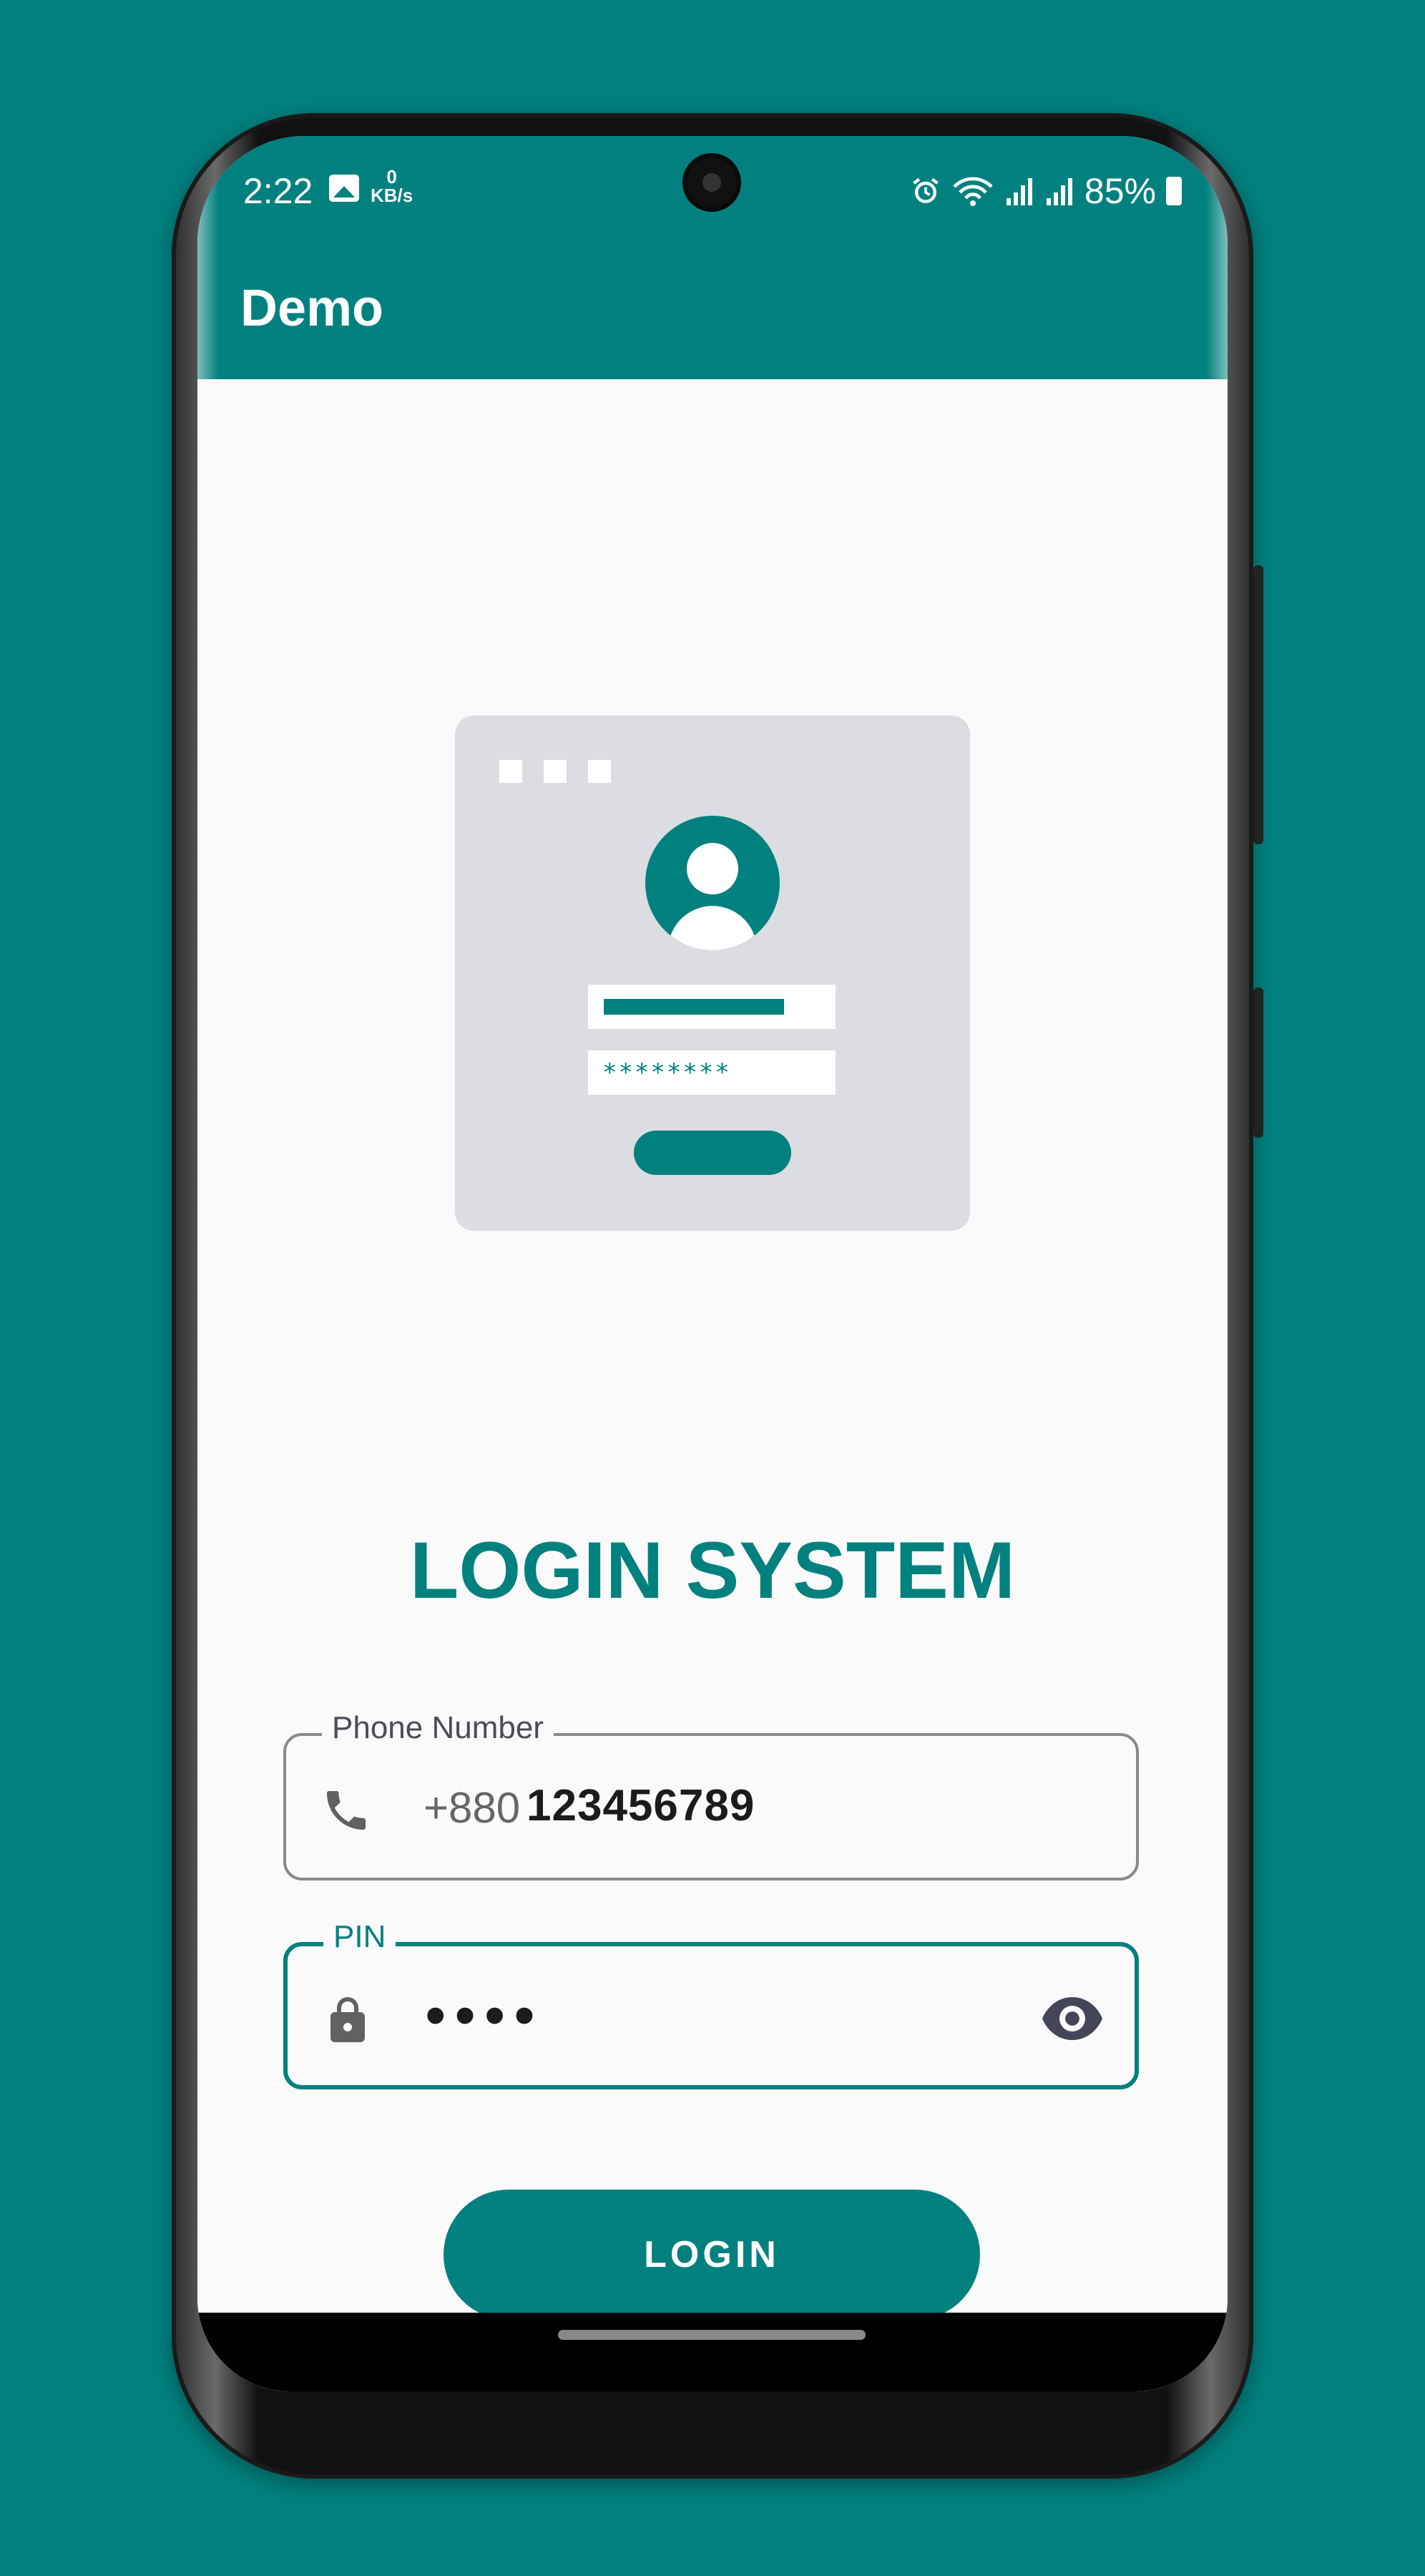  What do you see at coordinates (712, 1153) in the screenshot?
I see `illustration-button` at bounding box center [712, 1153].